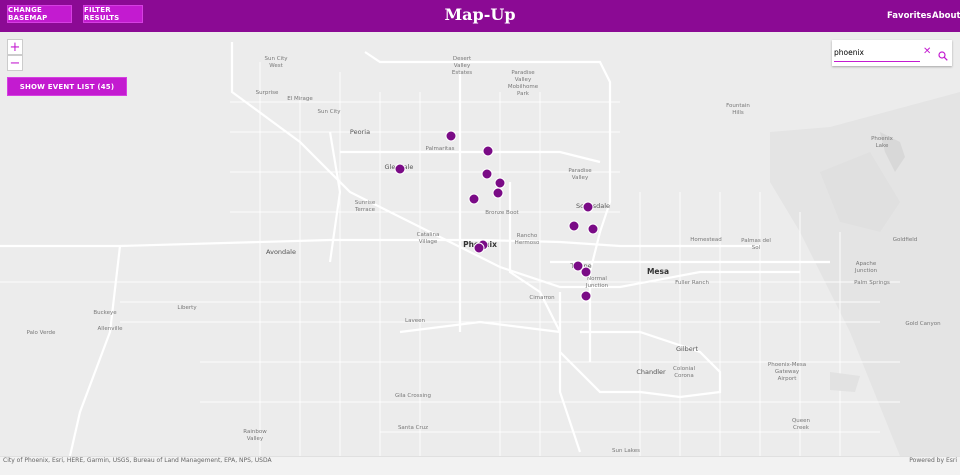 This screenshot has width=960, height=475. Describe the element at coordinates (872, 283) in the screenshot. I see `place-label: Palm Springs` at that location.